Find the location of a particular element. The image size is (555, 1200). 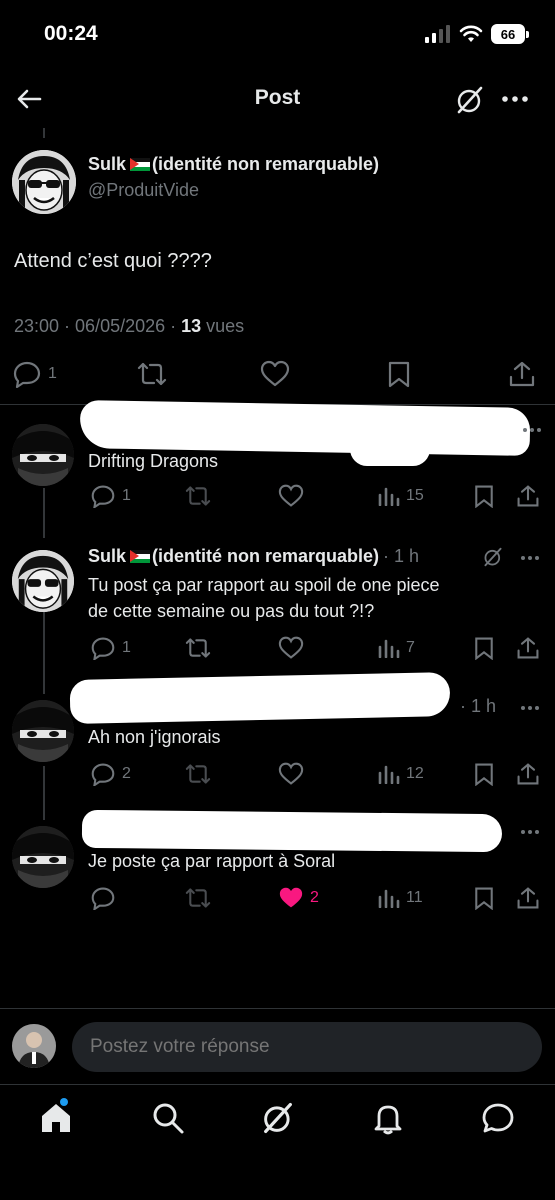

palestine-flag-icon is located at coordinates (140, 556).